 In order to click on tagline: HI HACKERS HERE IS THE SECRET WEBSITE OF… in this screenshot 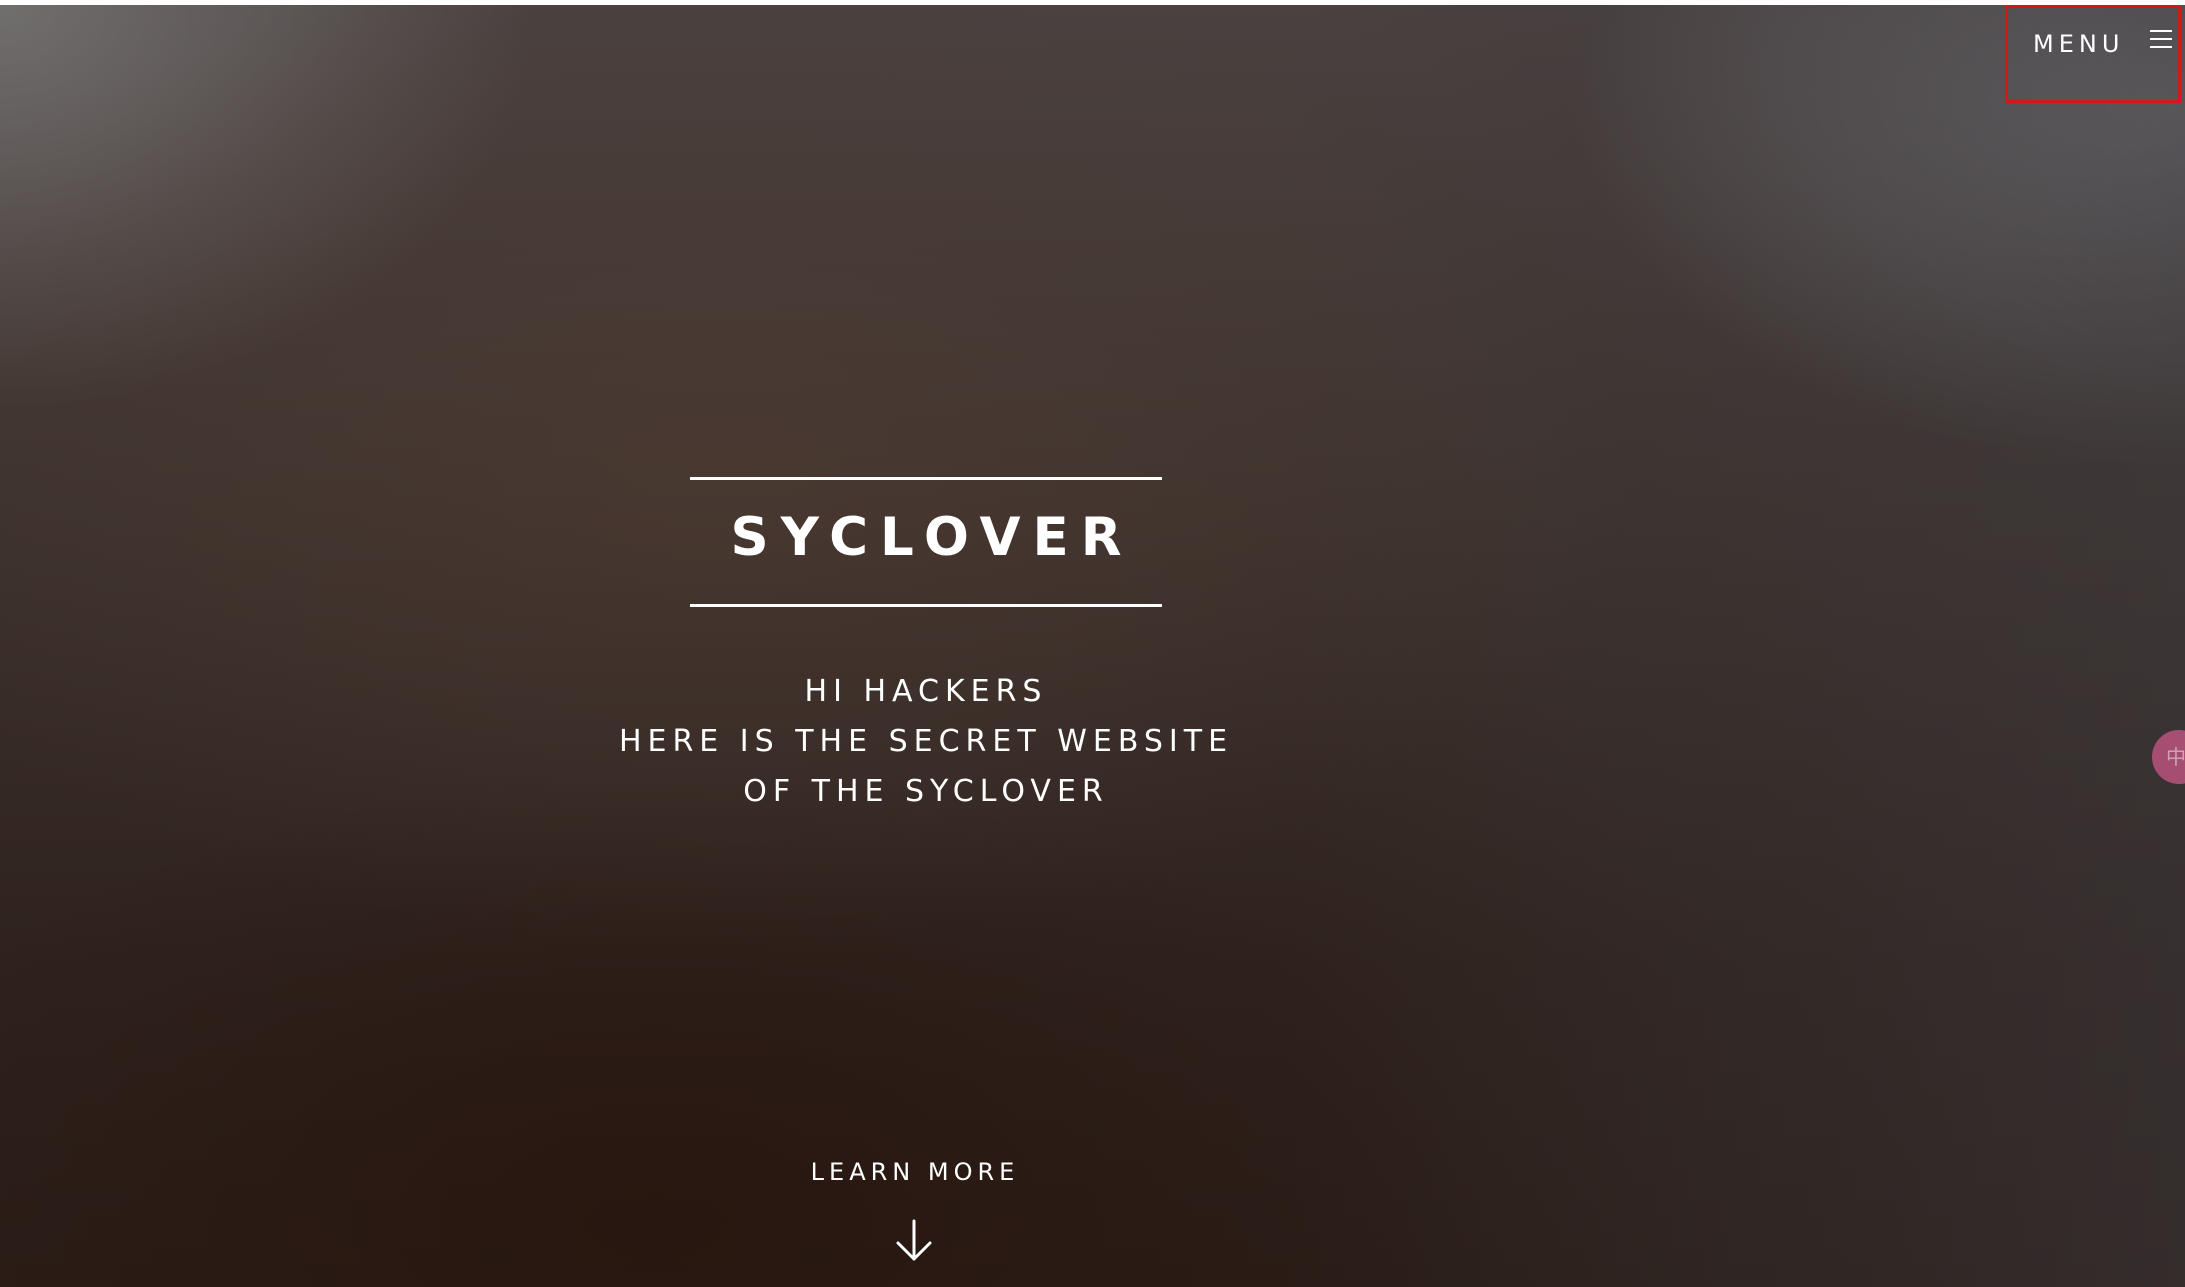, I will do `click(926, 742)`.